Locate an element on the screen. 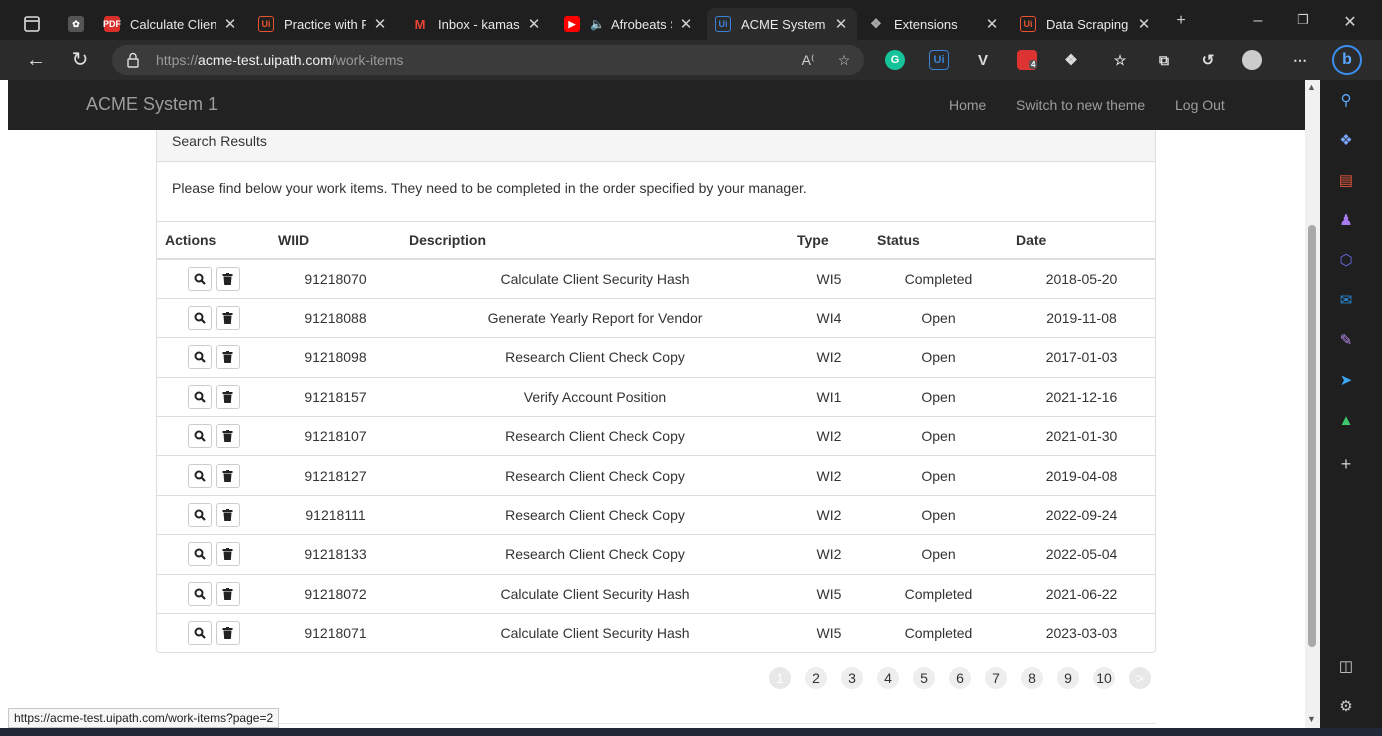  back-icon: ← is located at coordinates (36, 60).